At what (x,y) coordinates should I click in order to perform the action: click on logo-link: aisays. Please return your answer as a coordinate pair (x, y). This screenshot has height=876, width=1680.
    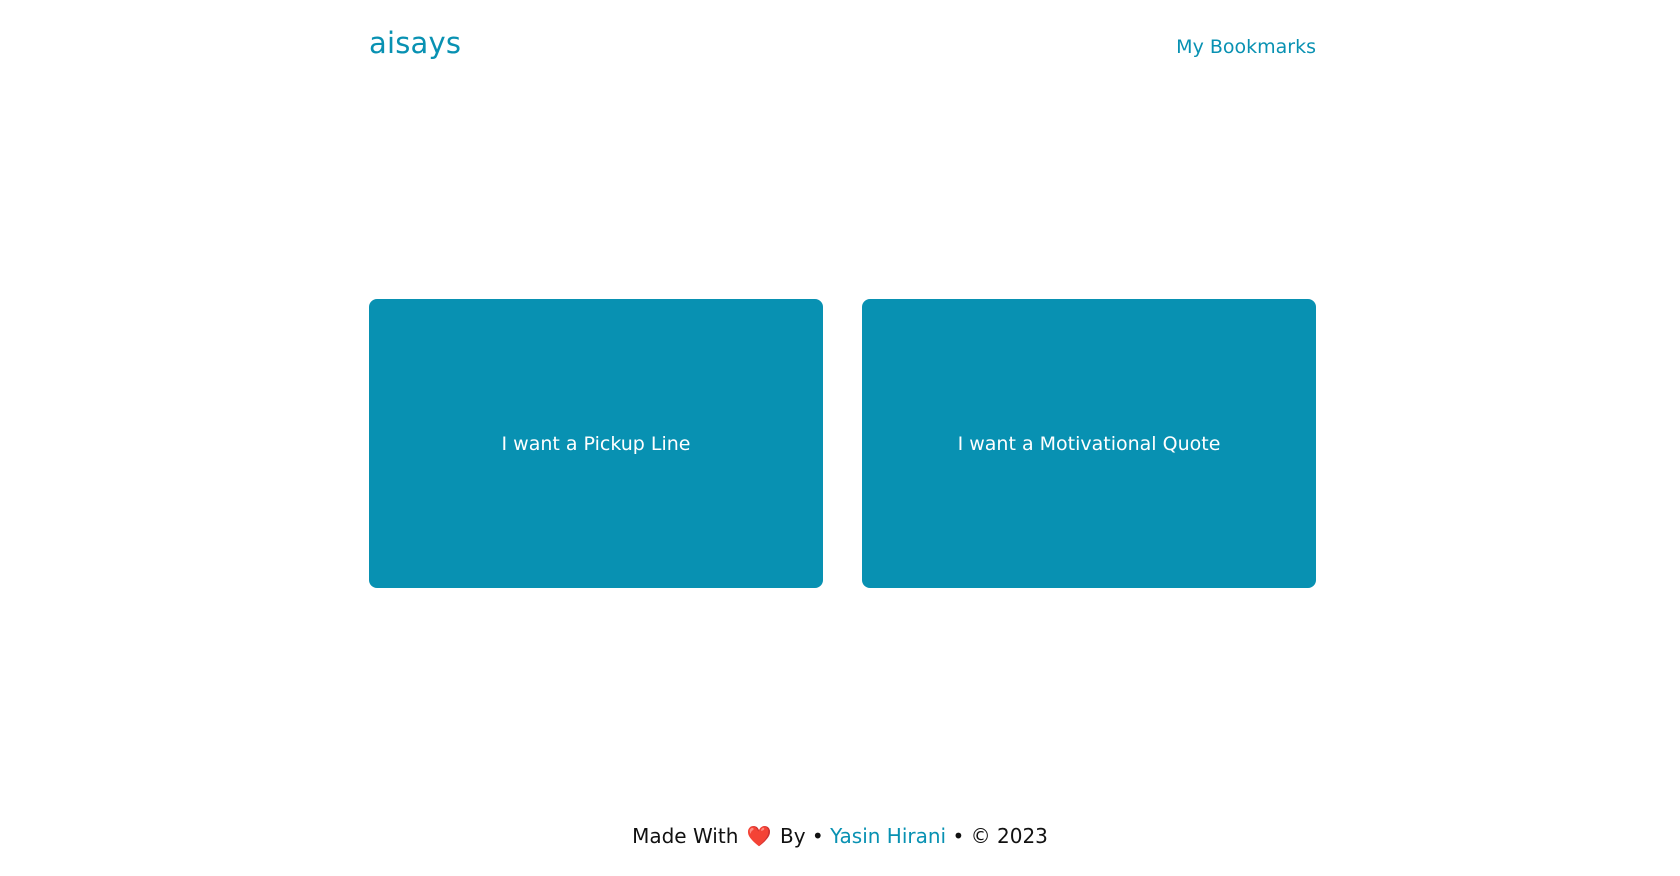
    Looking at the image, I should click on (415, 43).